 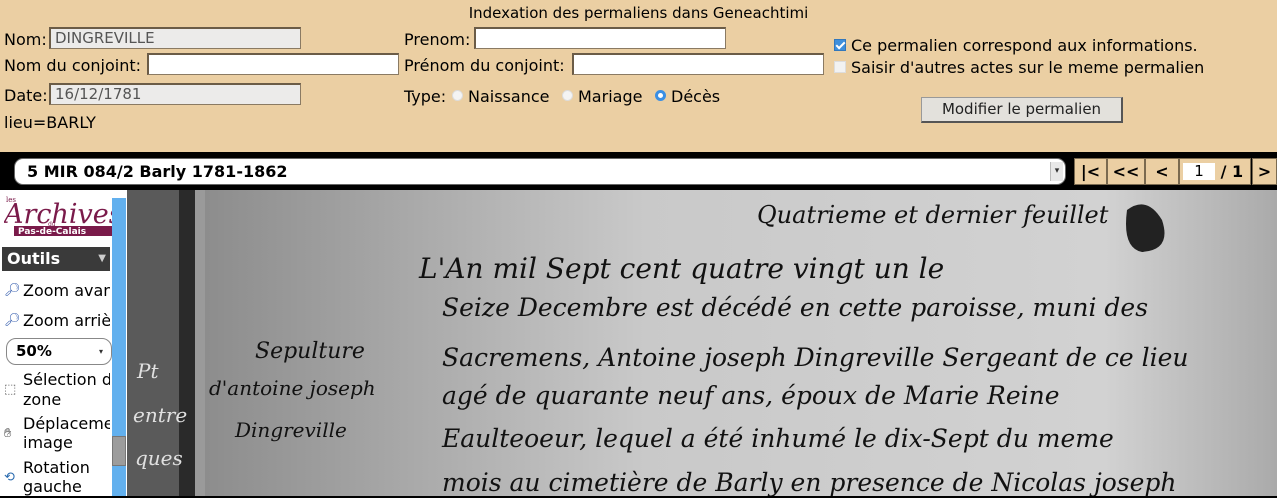 What do you see at coordinates (1126, 171) in the screenshot?
I see `fast-prev-button: <<` at bounding box center [1126, 171].